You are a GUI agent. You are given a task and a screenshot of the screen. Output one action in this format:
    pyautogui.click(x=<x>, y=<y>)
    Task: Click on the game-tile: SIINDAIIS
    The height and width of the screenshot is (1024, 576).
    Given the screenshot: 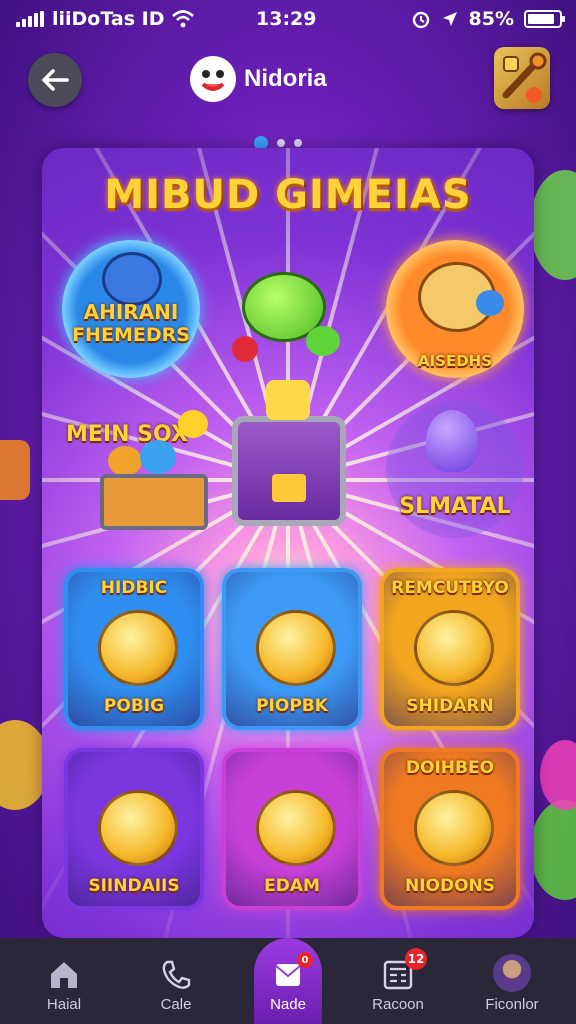 What is the action you would take?
    pyautogui.click(x=134, y=829)
    